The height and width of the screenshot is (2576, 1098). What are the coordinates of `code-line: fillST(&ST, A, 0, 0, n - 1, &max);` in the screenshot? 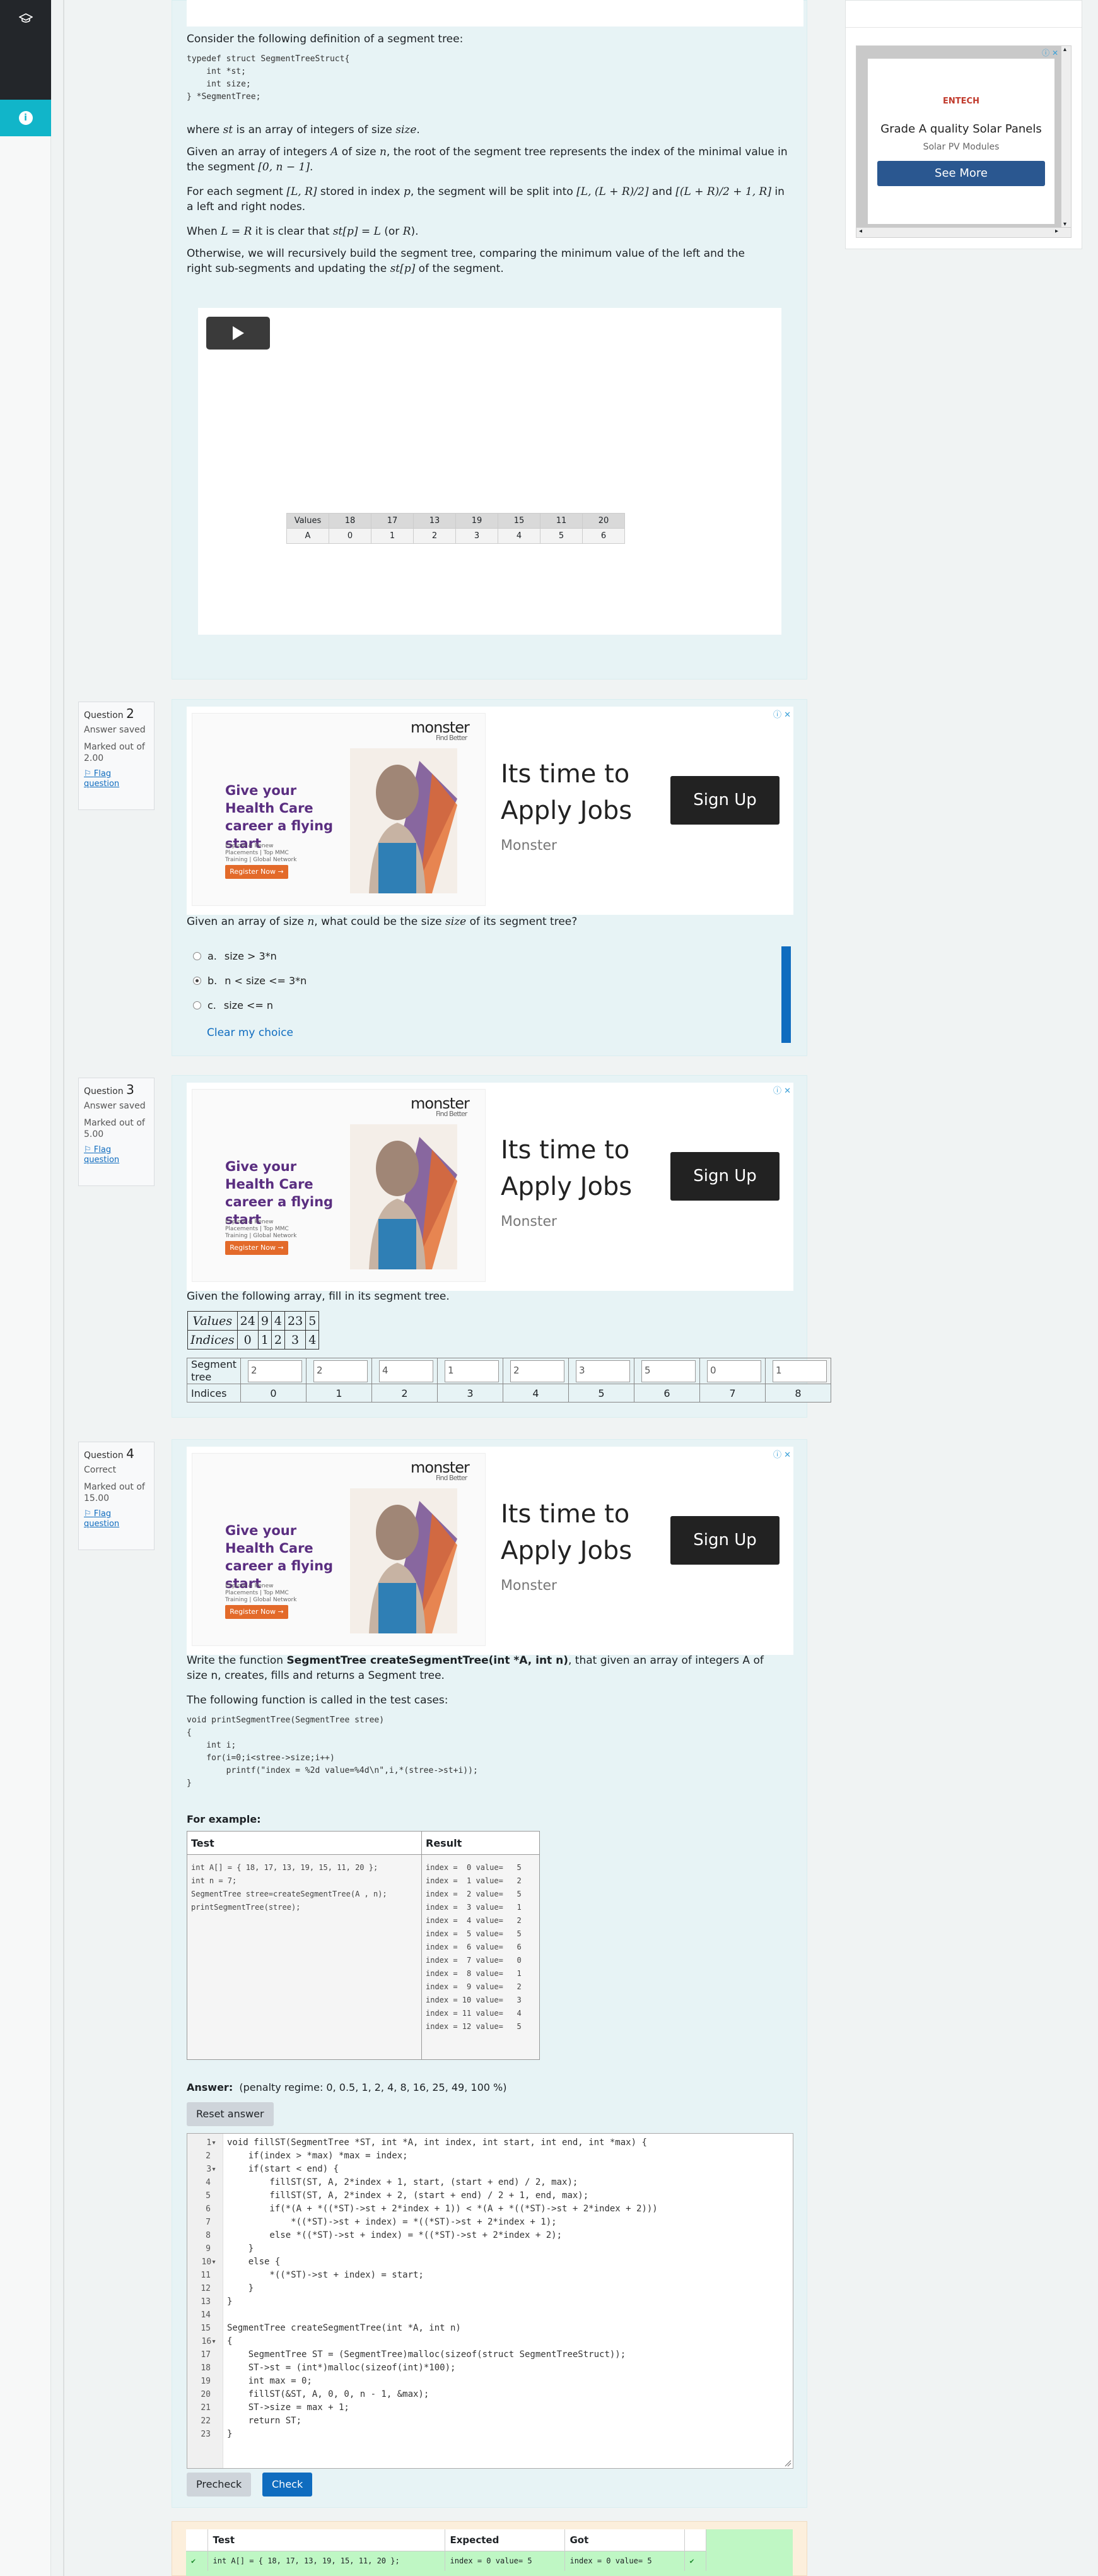 It's located at (328, 2394).